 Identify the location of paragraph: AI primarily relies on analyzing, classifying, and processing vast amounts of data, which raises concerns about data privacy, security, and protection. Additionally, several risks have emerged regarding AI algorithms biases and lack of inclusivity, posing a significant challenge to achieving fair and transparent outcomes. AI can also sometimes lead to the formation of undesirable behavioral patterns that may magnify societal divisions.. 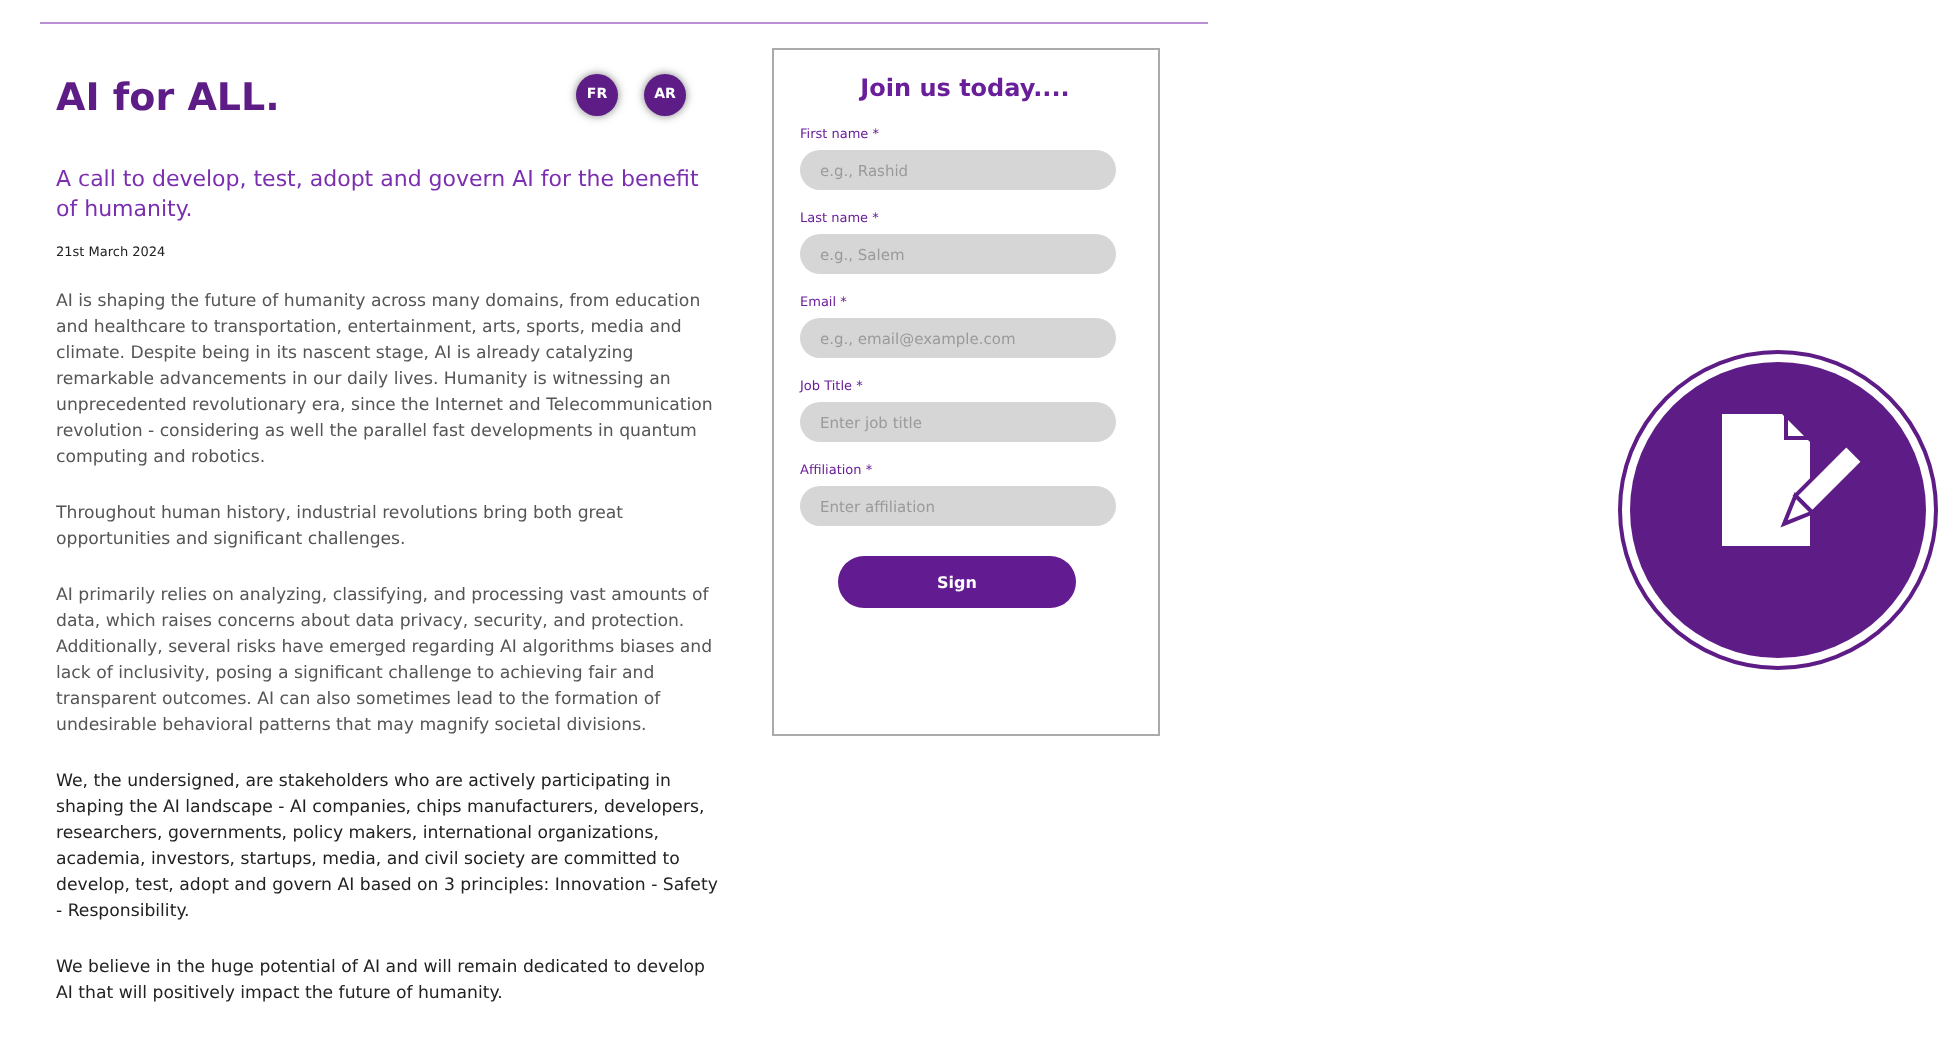
(385, 662).